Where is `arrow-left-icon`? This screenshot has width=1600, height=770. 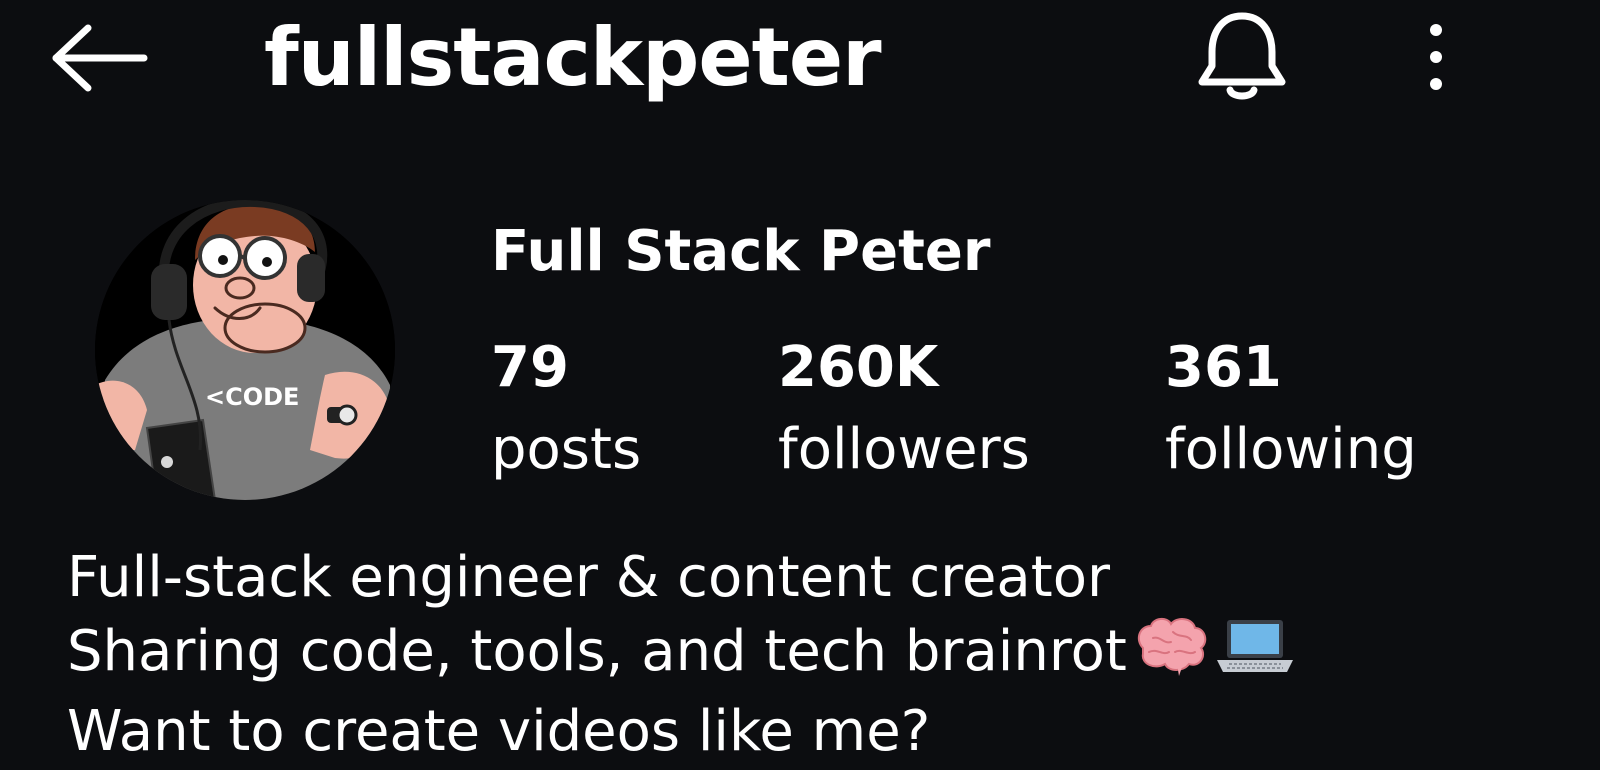
arrow-left-icon is located at coordinates (100, 58).